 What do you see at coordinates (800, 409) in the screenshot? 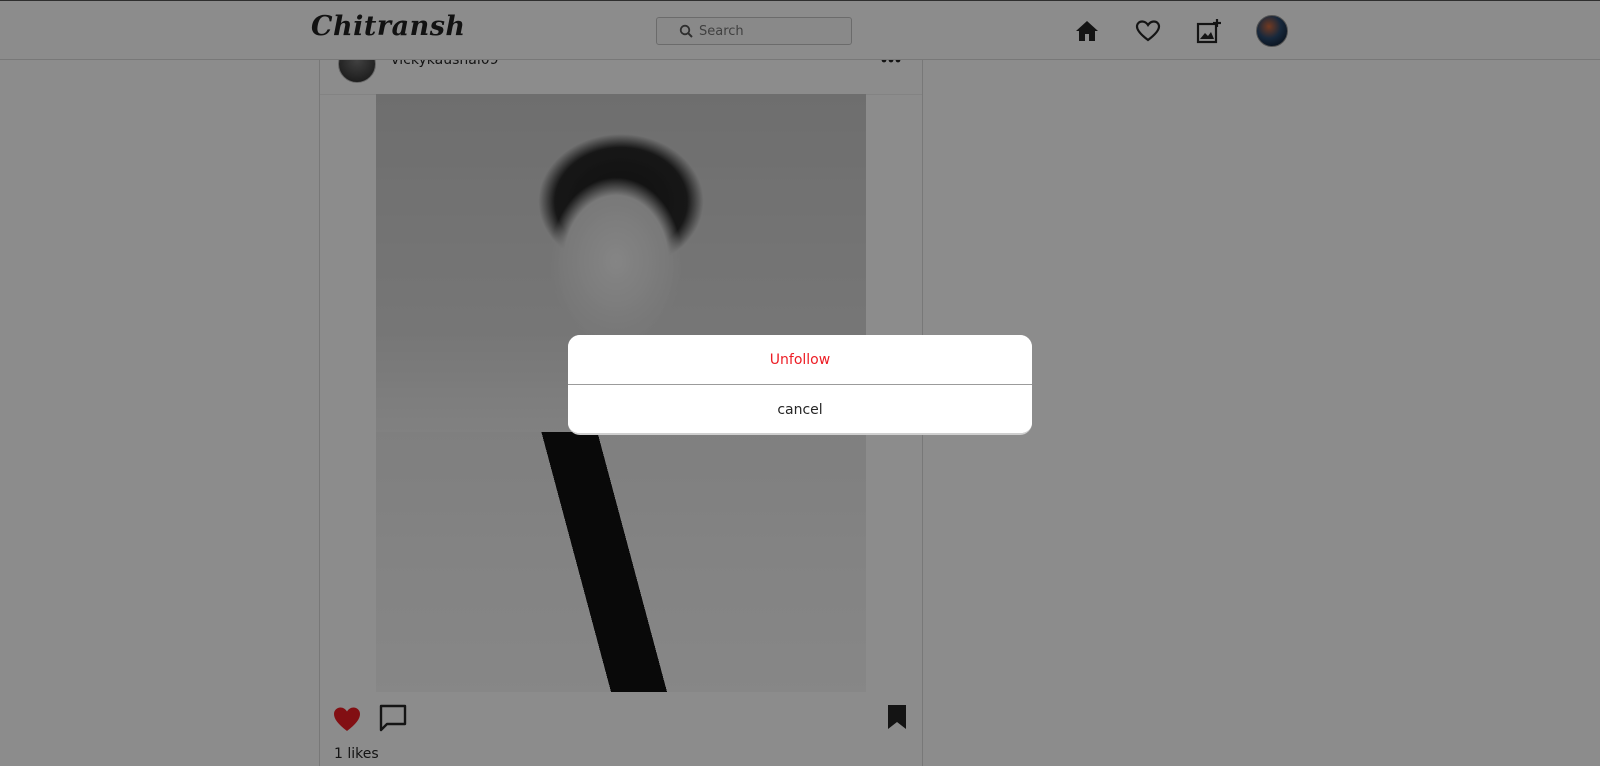
I see `cancel-button: cancel` at bounding box center [800, 409].